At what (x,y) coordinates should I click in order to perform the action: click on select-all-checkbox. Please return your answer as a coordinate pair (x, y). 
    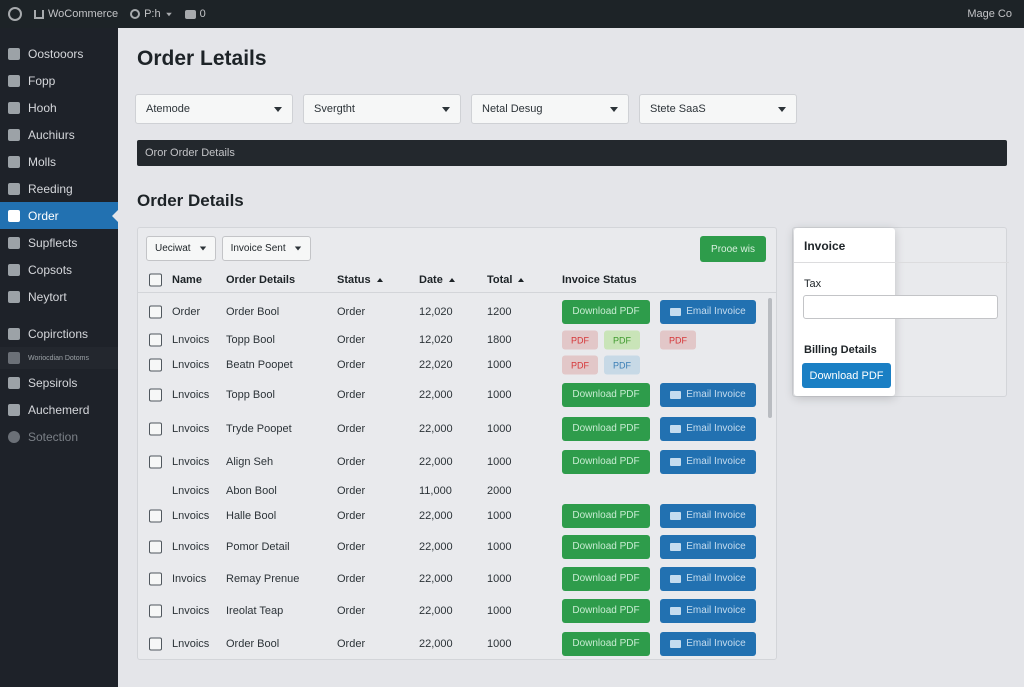
    Looking at the image, I should click on (155, 280).